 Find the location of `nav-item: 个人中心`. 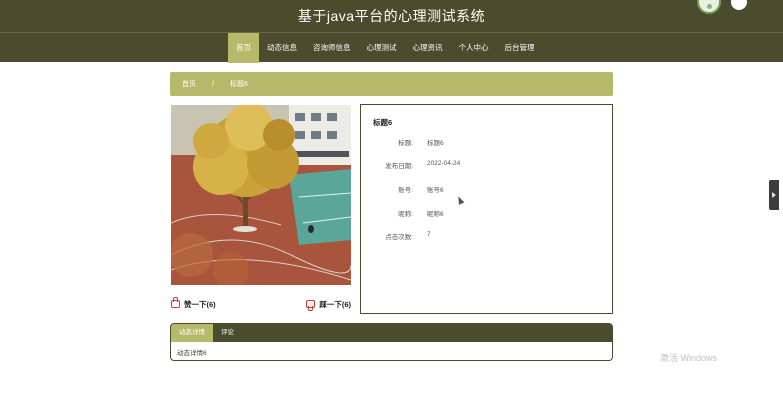

nav-item: 个人中心 is located at coordinates (474, 48).